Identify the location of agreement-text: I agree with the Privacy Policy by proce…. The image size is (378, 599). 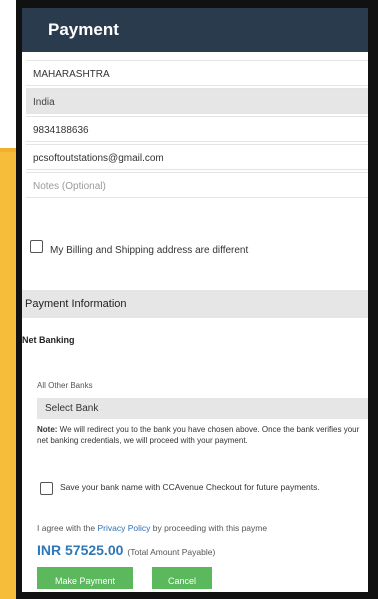
(152, 528).